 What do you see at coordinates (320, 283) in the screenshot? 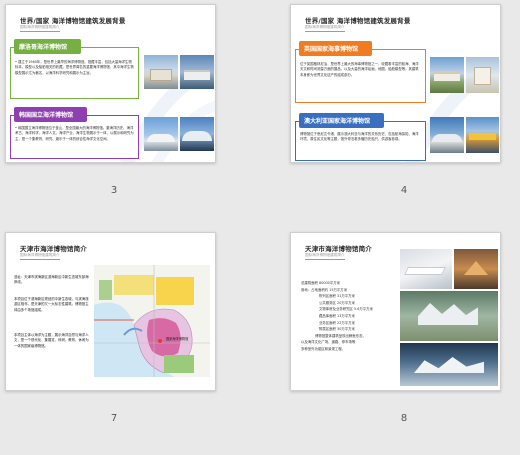
I see `stat-line: 总建筑面积 80000平方米` at bounding box center [320, 283].